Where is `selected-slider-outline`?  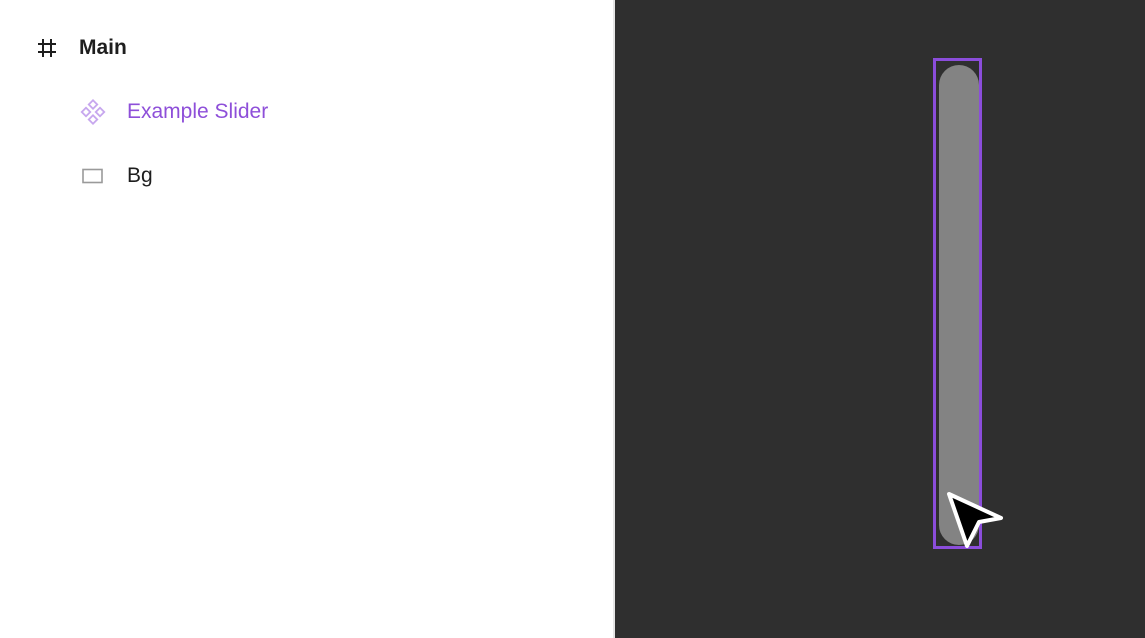
selected-slider-outline is located at coordinates (957, 303).